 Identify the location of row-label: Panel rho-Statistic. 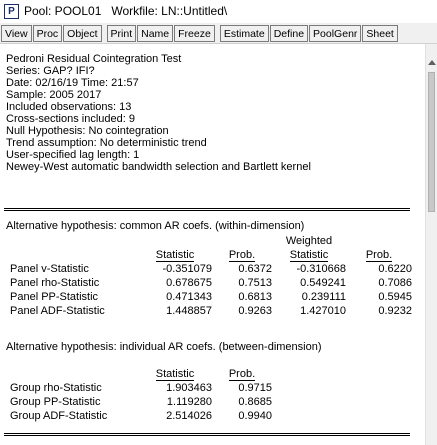
(55, 283).